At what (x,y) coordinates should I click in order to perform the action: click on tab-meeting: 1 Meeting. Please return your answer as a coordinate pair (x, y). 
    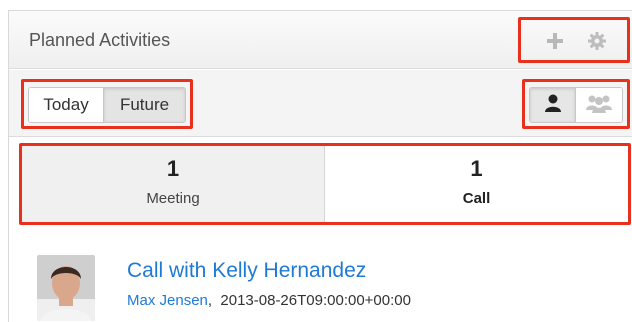
    Looking at the image, I should click on (173, 184).